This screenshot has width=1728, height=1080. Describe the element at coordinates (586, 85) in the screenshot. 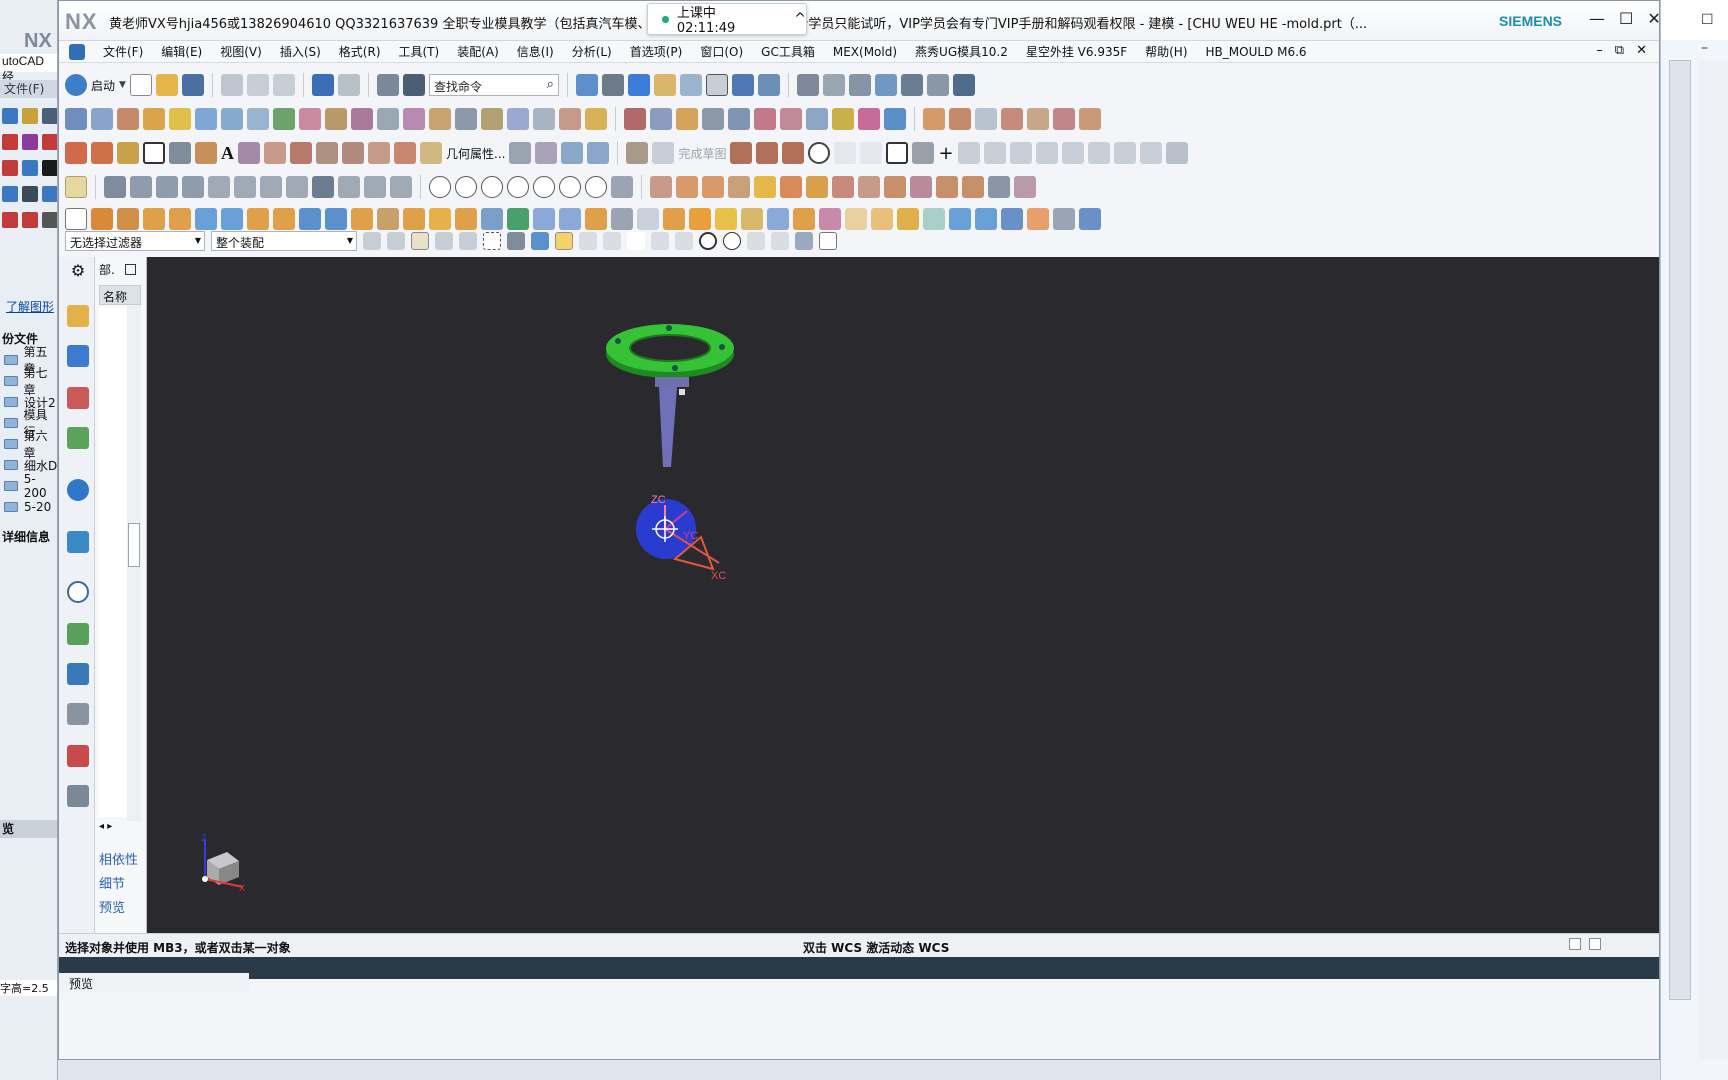

I see `fit-view-icon` at that location.